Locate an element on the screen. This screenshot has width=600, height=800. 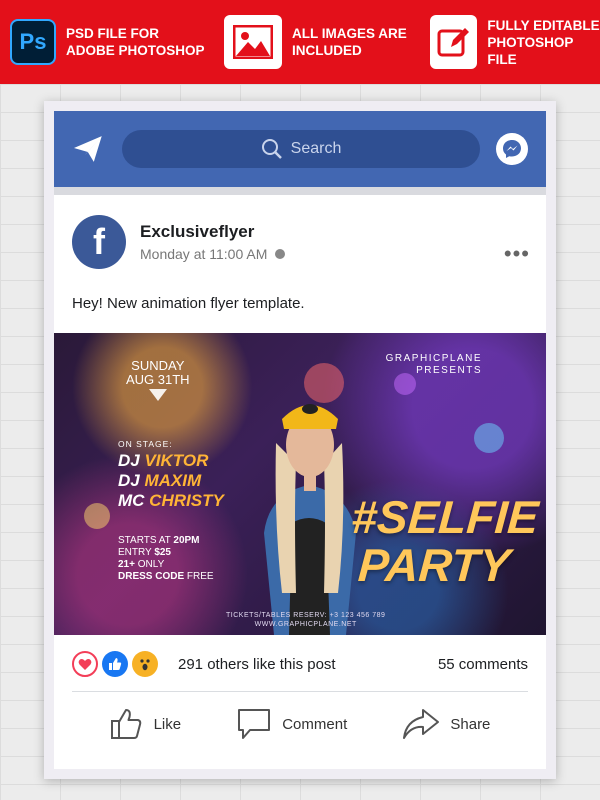
flyer-presents-label: PRESENTS is located at coordinates (449, 370).